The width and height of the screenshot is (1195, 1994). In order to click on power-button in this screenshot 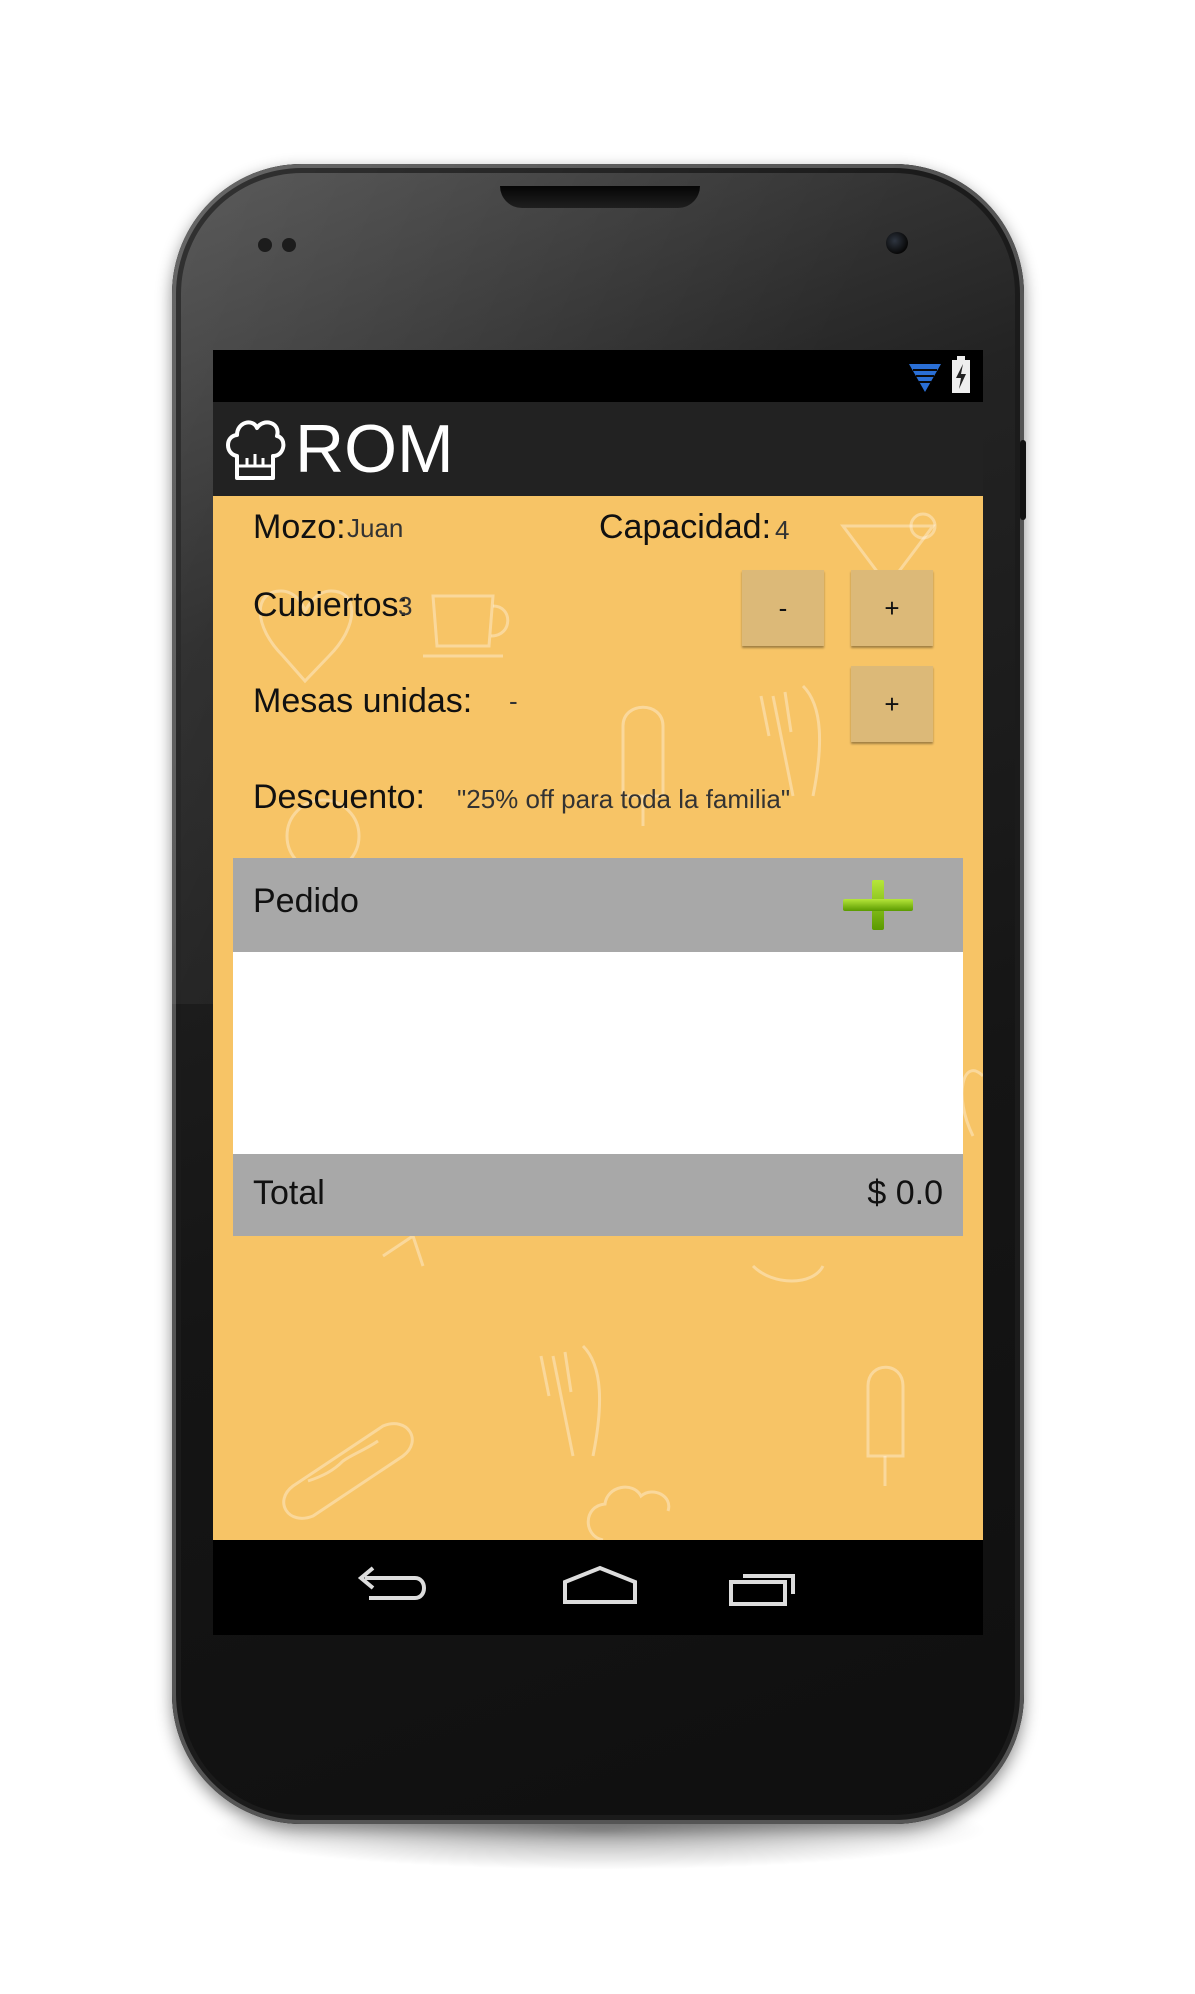, I will do `click(1023, 480)`.